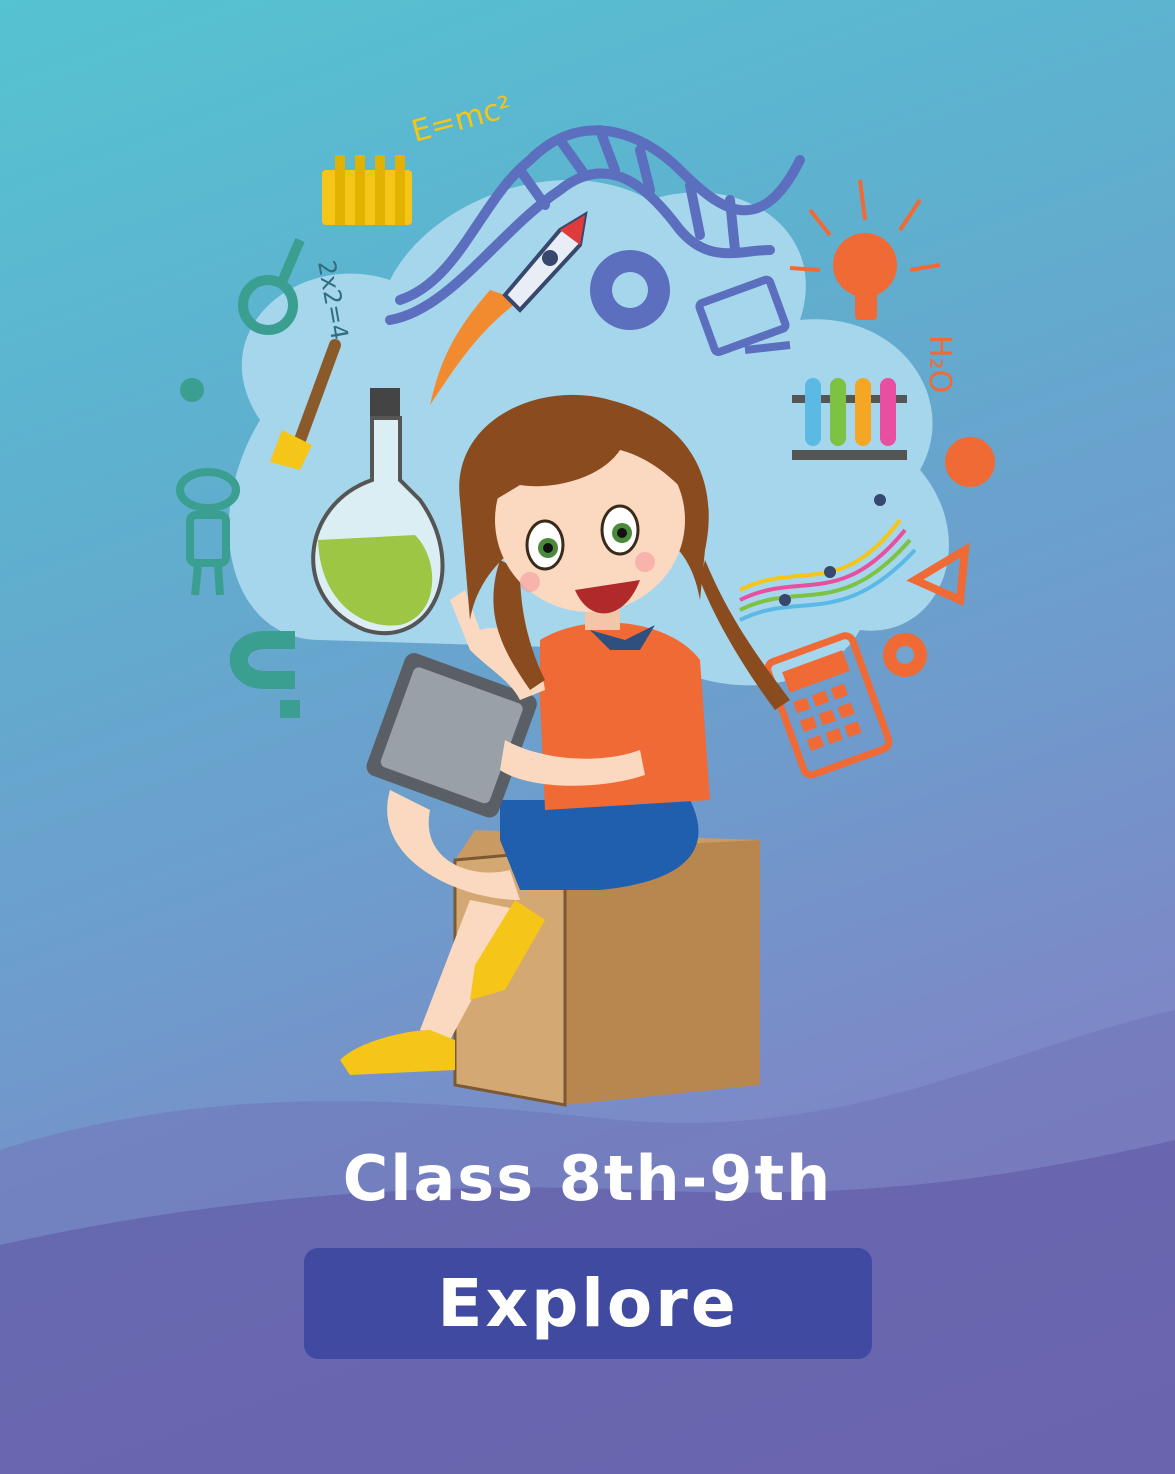 The image size is (1175, 1474). What do you see at coordinates (208, 532) in the screenshot?
I see `robot-icon` at bounding box center [208, 532].